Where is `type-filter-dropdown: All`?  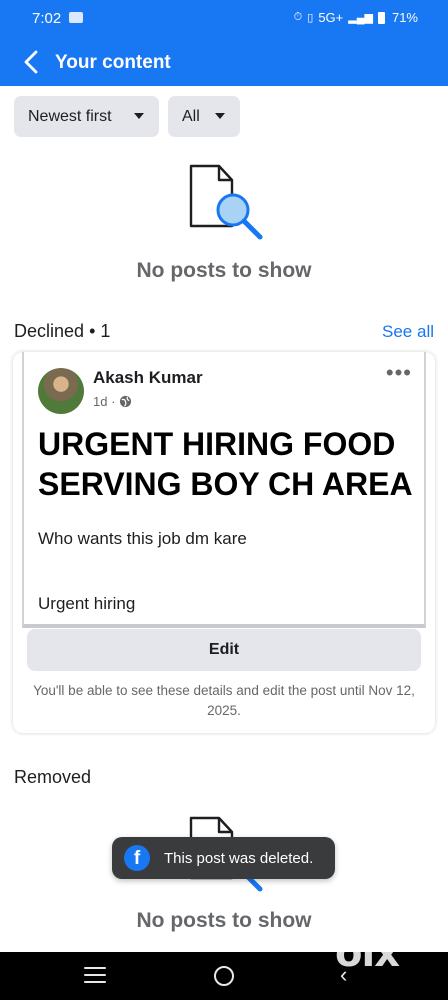
type-filter-dropdown: All is located at coordinates (204, 116).